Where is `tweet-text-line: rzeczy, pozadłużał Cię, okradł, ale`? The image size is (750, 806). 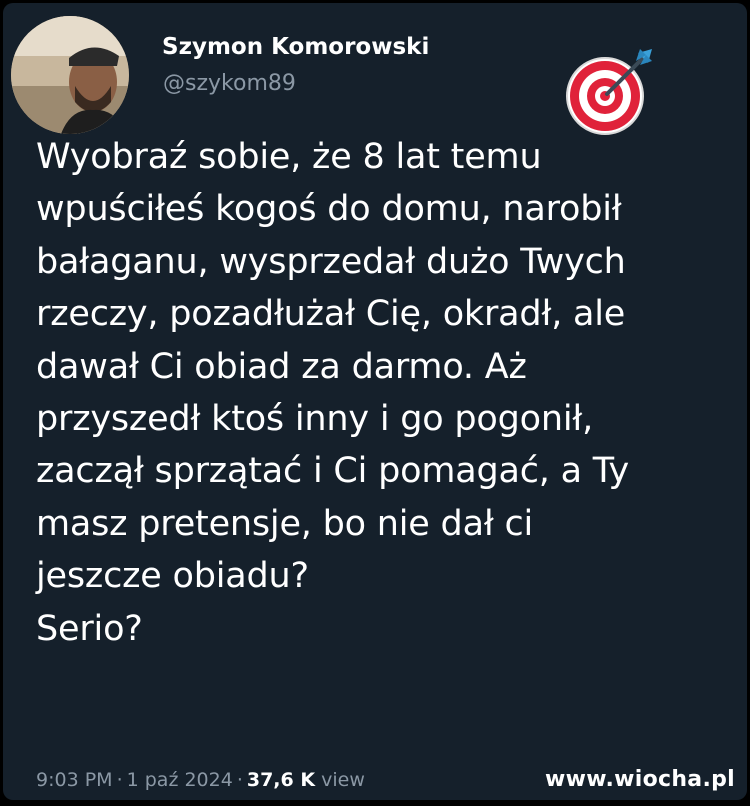
tweet-text-line: rzeczy, pozadłużał Cię, okradł, ale is located at coordinates (331, 314).